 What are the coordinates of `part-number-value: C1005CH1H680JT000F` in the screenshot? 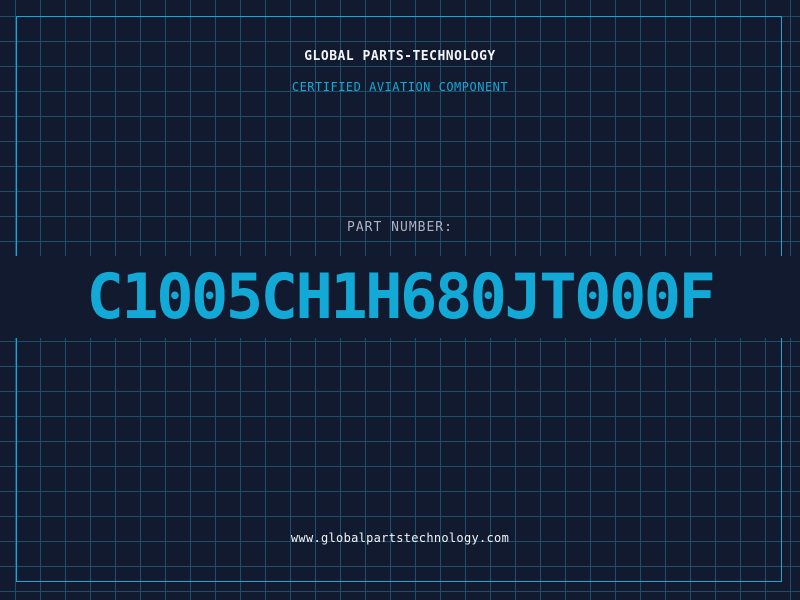 It's located at (401, 296).